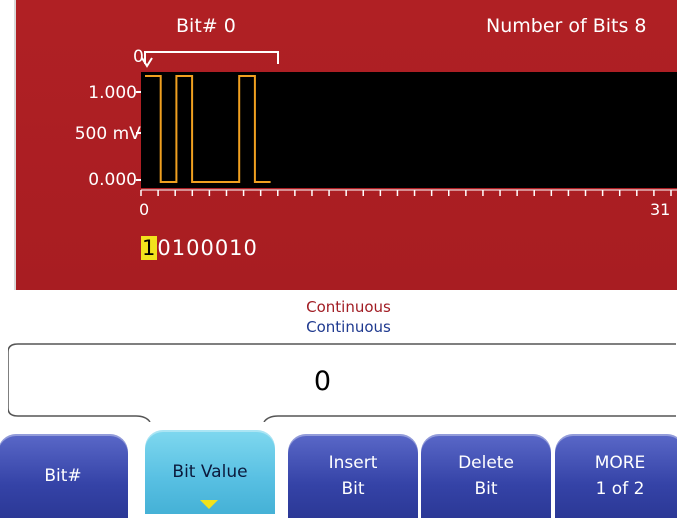  What do you see at coordinates (207, 248) in the screenshot?
I see `remaining-bits: 0100010` at bounding box center [207, 248].